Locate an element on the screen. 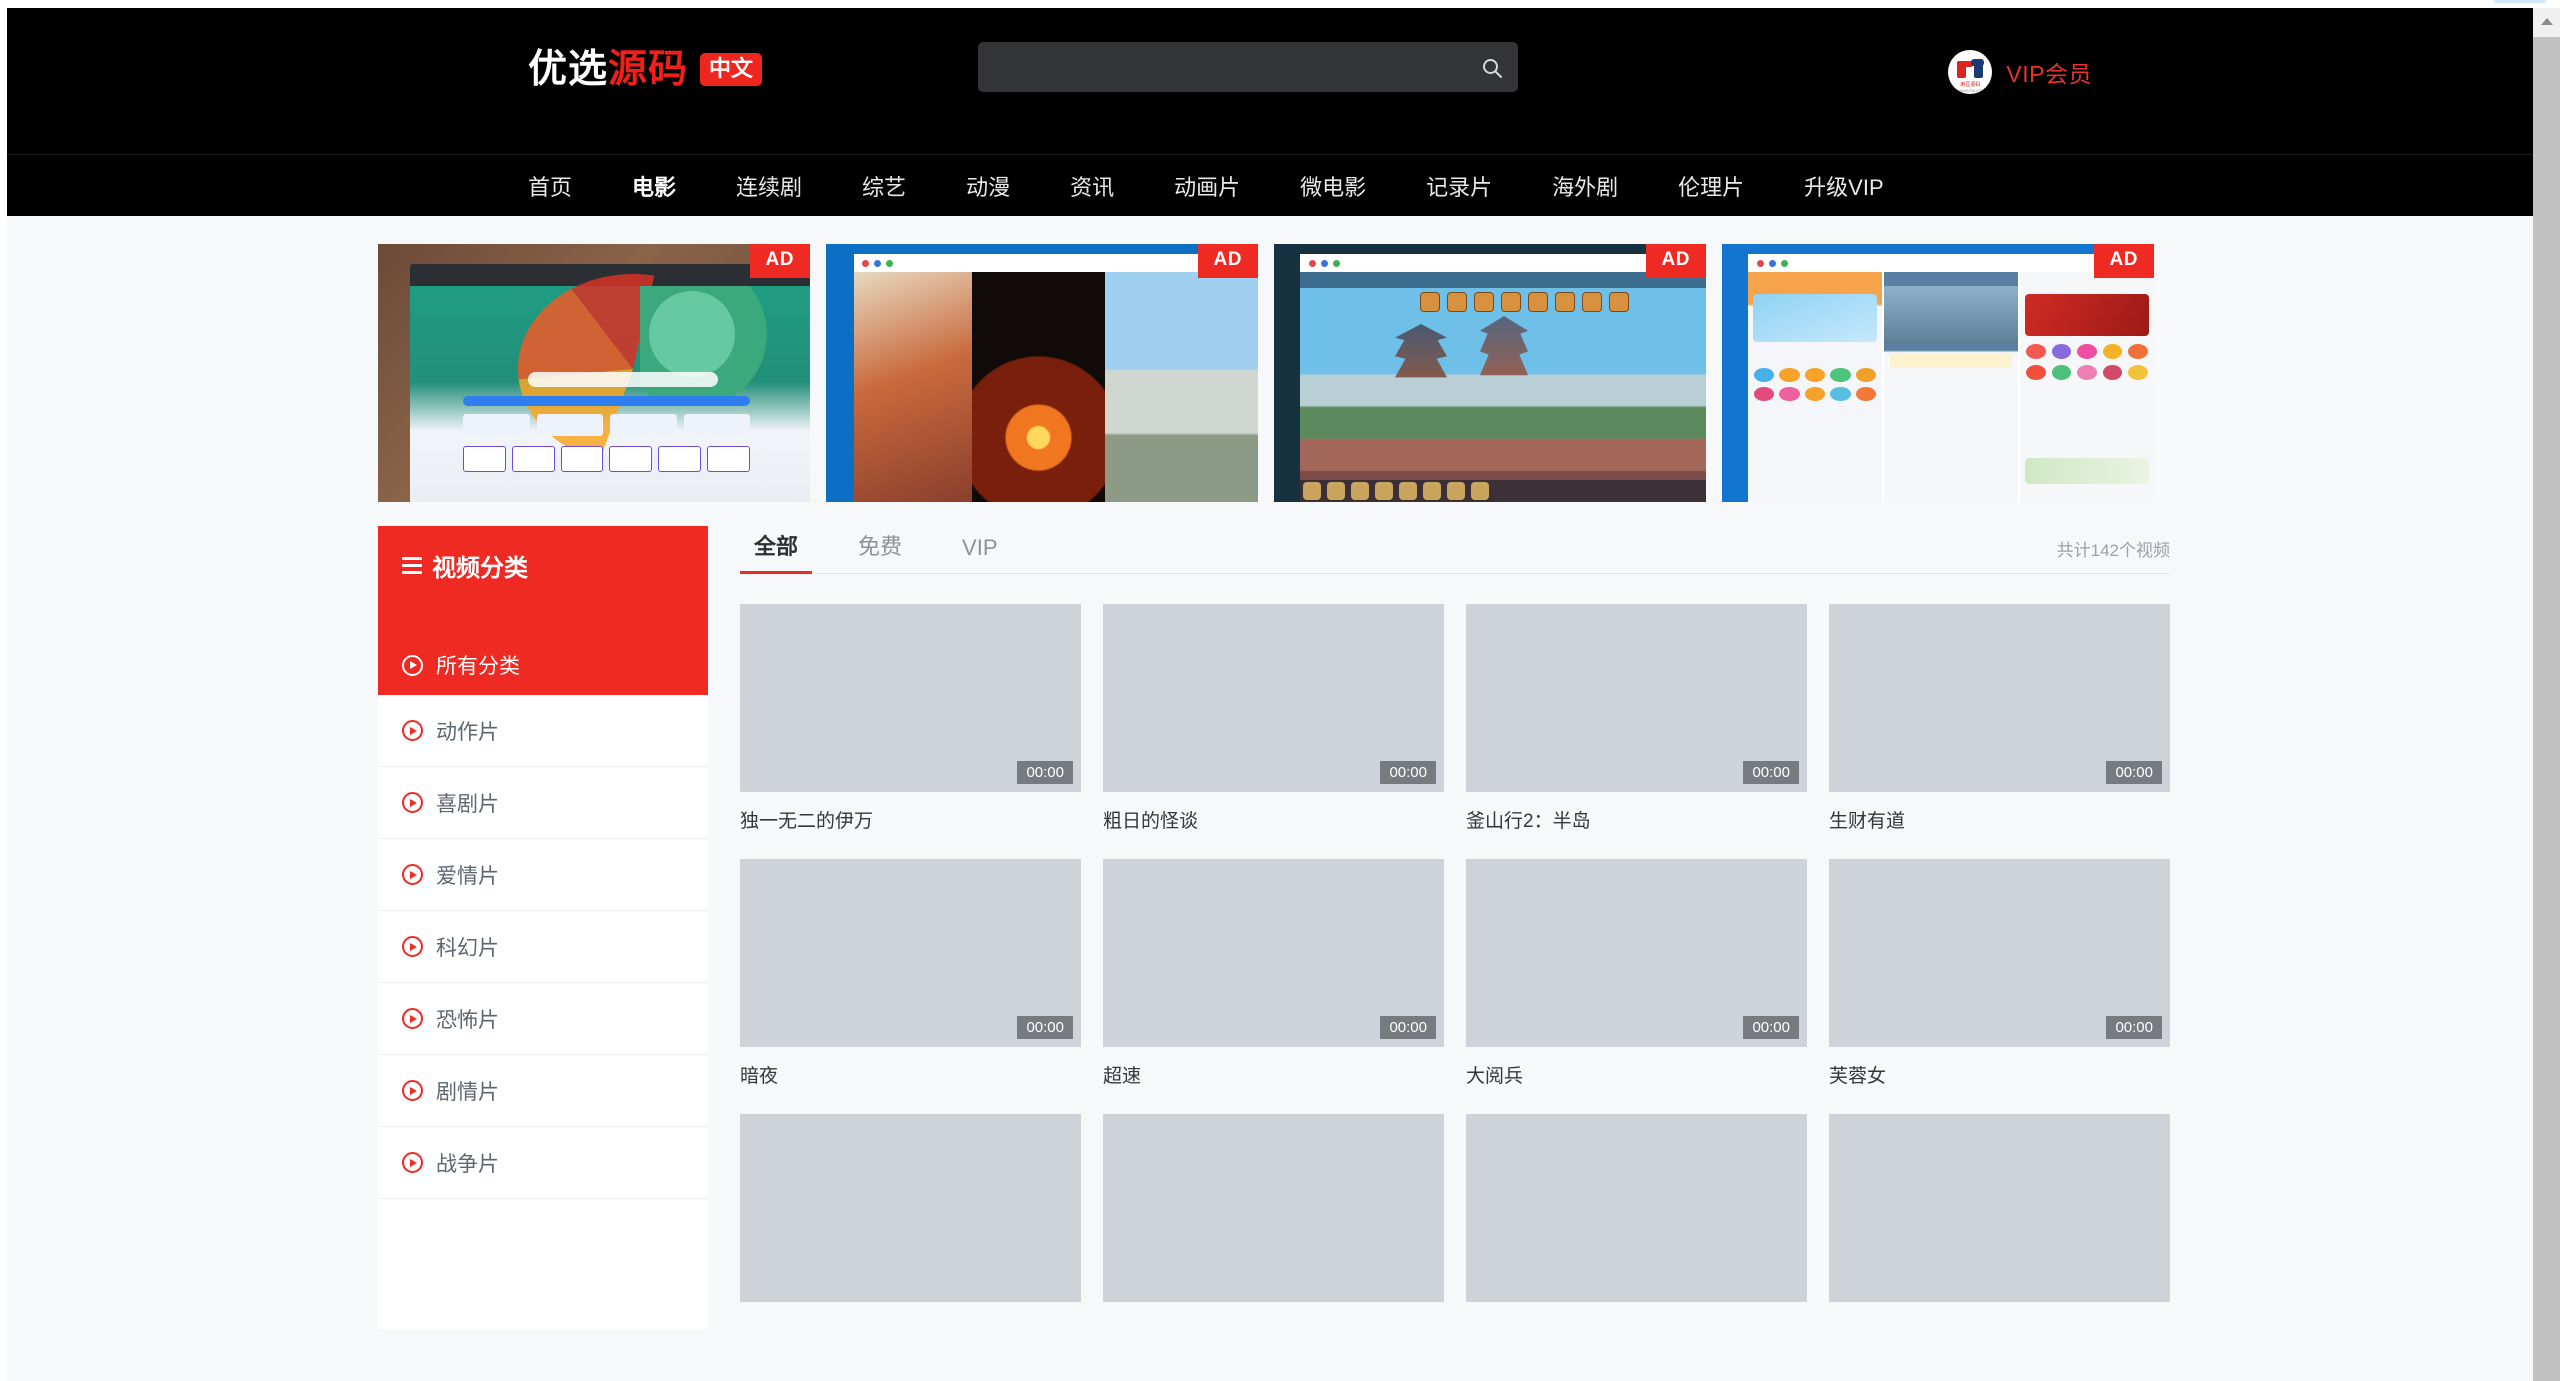 This screenshot has width=2560, height=1381. logo-language-badge: 中文 is located at coordinates (731, 69).